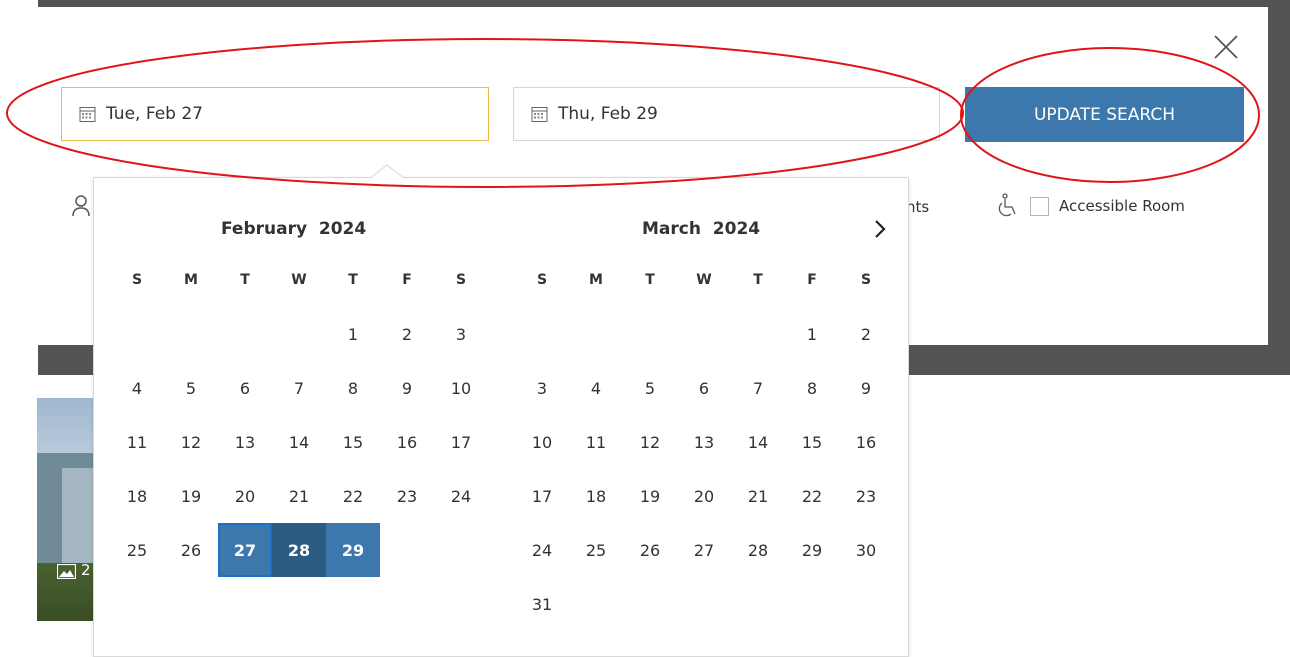 Image resolution: width=1290 pixels, height=657 pixels. Describe the element at coordinates (866, 550) in the screenshot. I see `calendar-day: 30` at that location.